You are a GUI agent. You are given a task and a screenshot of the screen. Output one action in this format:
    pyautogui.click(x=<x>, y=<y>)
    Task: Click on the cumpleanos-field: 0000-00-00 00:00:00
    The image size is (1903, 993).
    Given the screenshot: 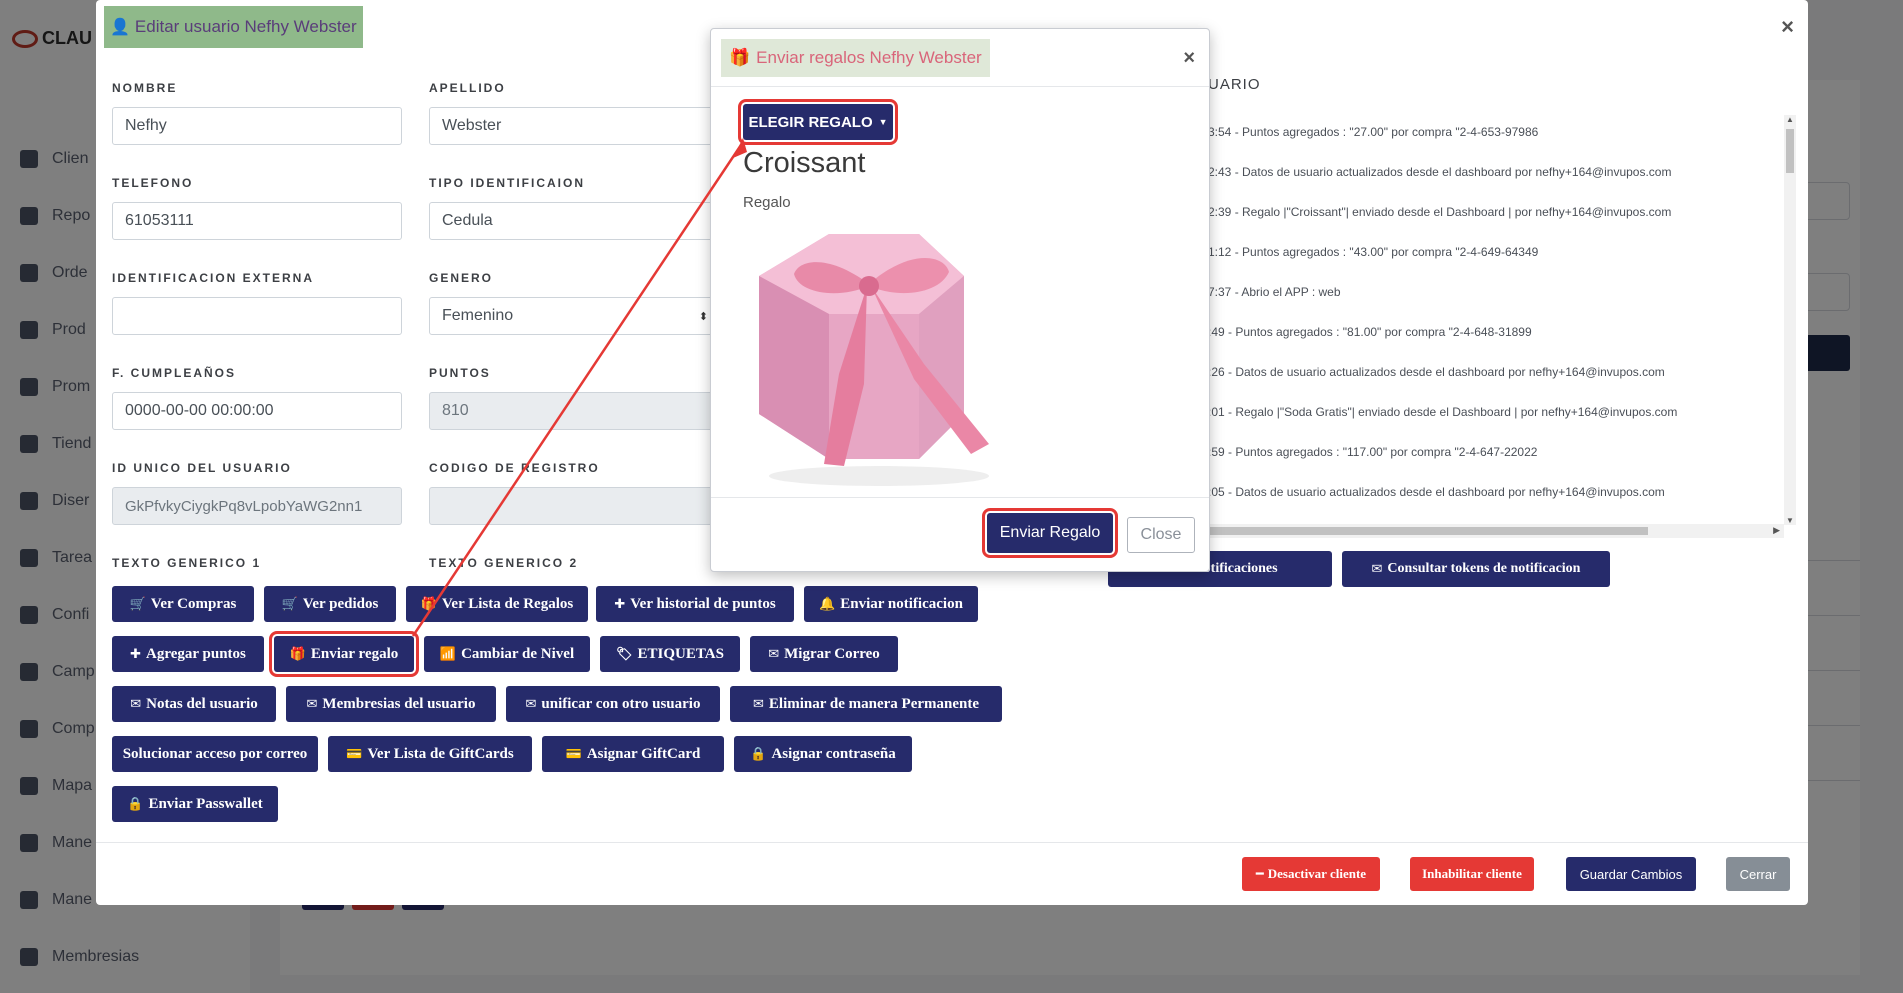 What is the action you would take?
    pyautogui.click(x=257, y=411)
    